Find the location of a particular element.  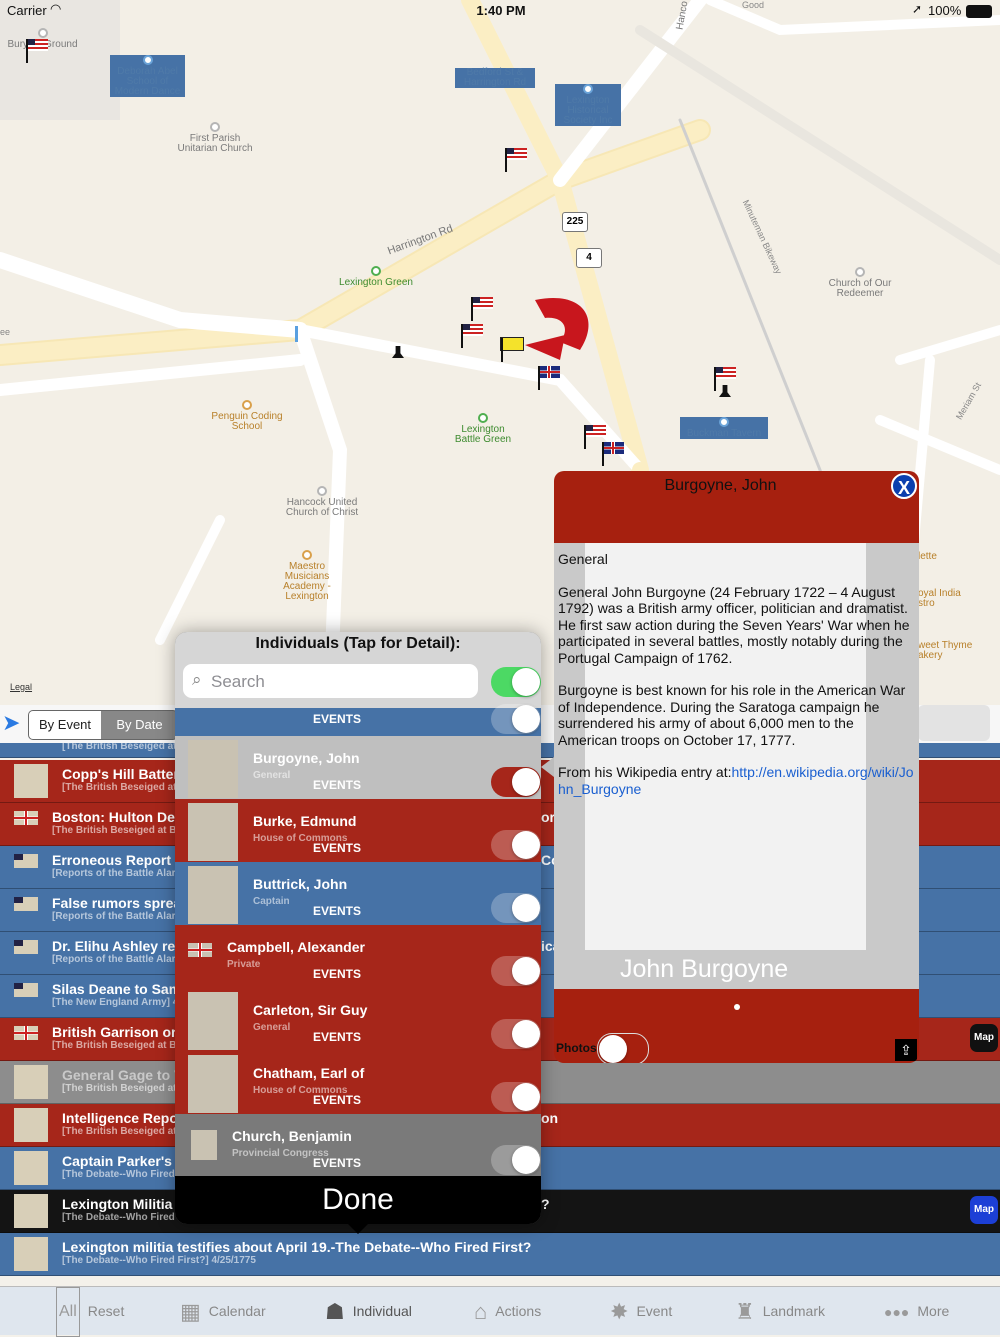

segment-by-event: By Event is located at coordinates (65, 725).